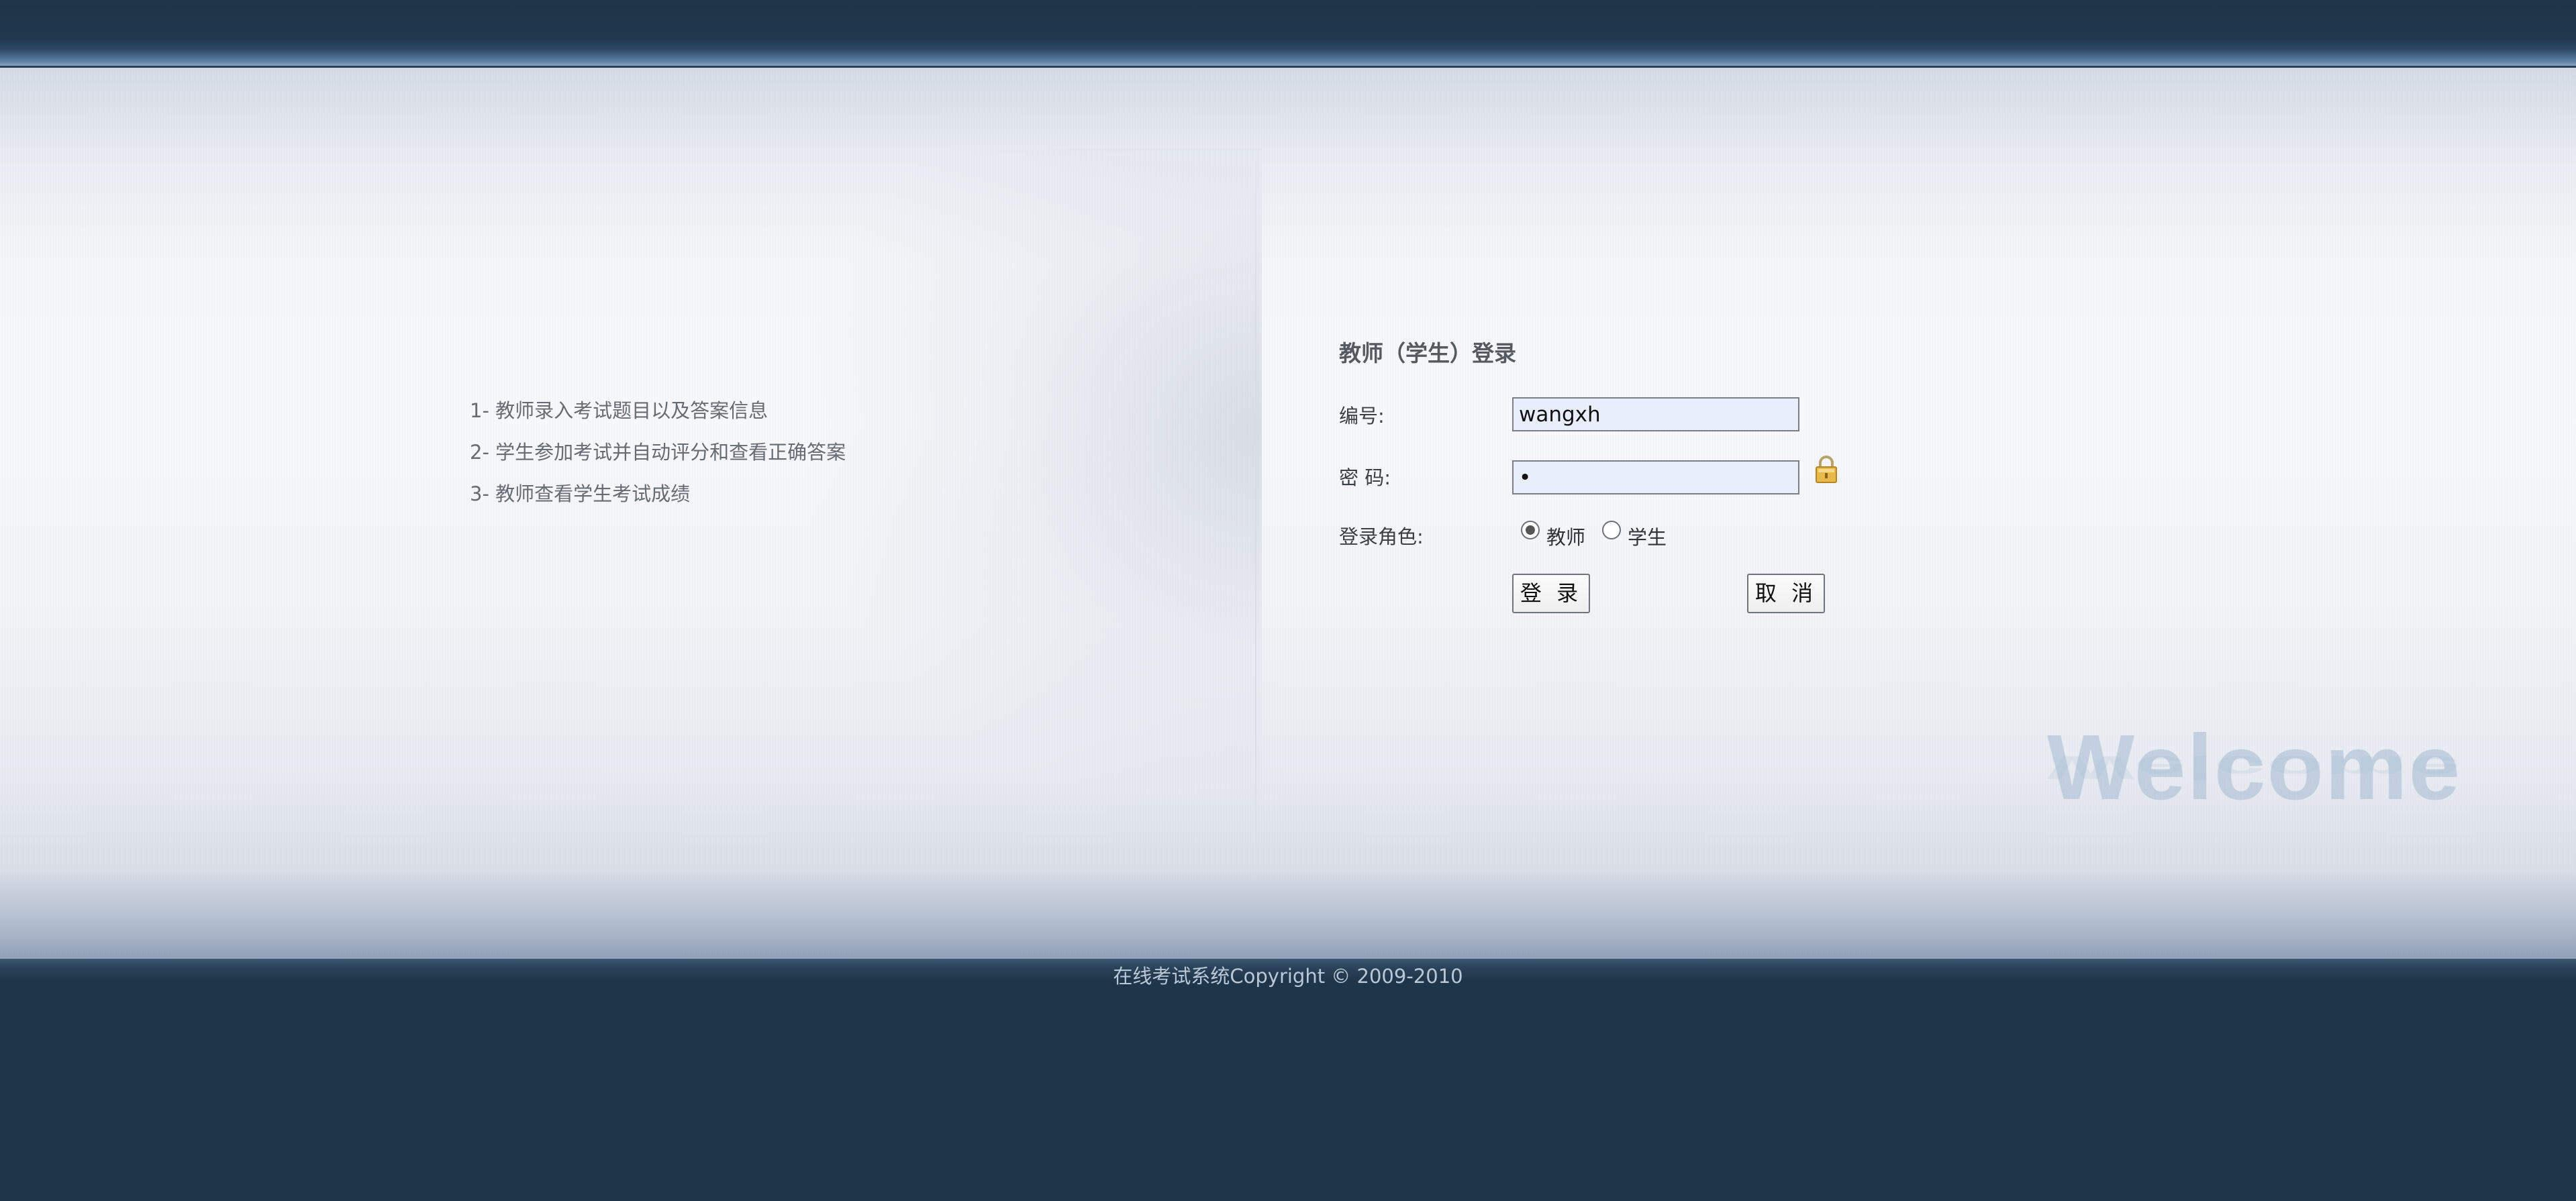 This screenshot has height=1201, width=2576. I want to click on welcome-reflection: Welcome, so click(2254, 767).